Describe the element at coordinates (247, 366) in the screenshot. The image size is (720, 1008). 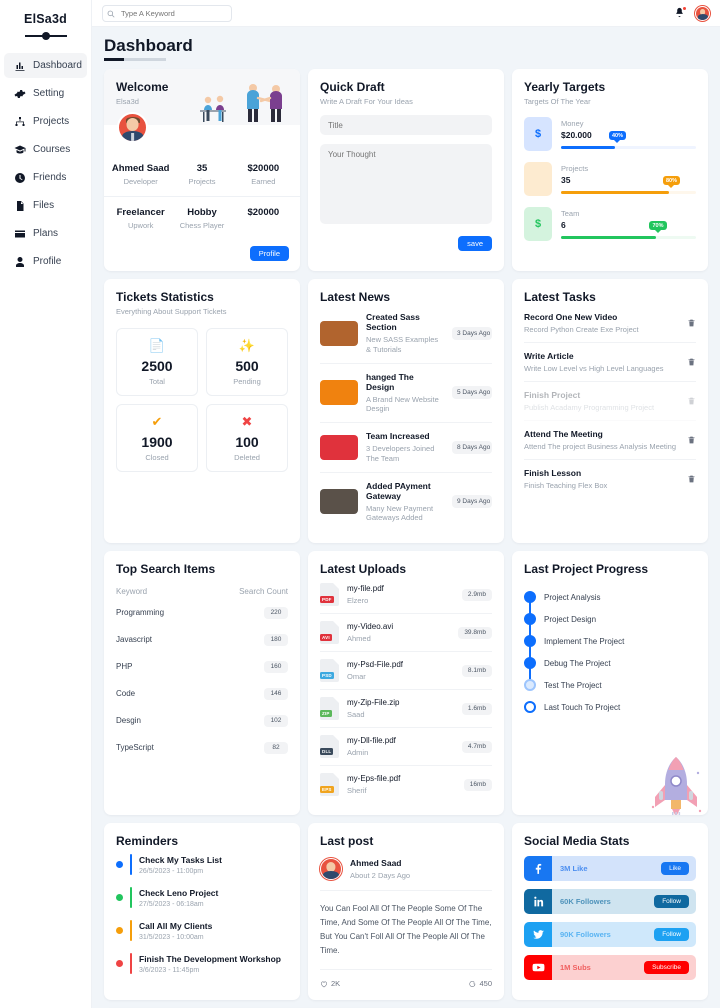
I see `ticket-number: 500` at that location.